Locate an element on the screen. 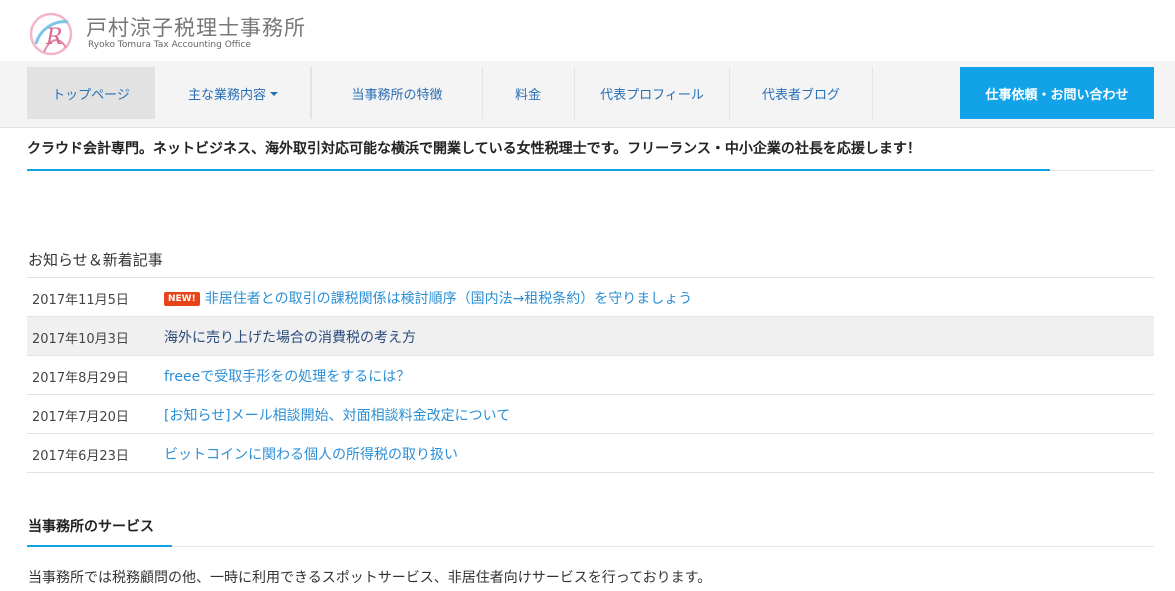  new-badge: NEW! is located at coordinates (182, 299).